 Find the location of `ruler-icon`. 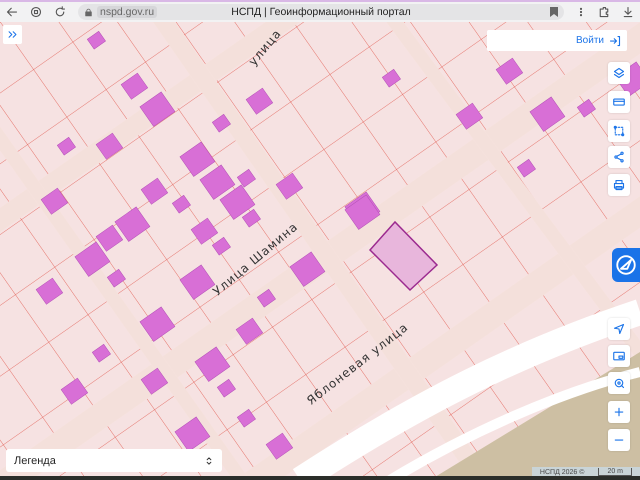

ruler-icon is located at coordinates (619, 102).